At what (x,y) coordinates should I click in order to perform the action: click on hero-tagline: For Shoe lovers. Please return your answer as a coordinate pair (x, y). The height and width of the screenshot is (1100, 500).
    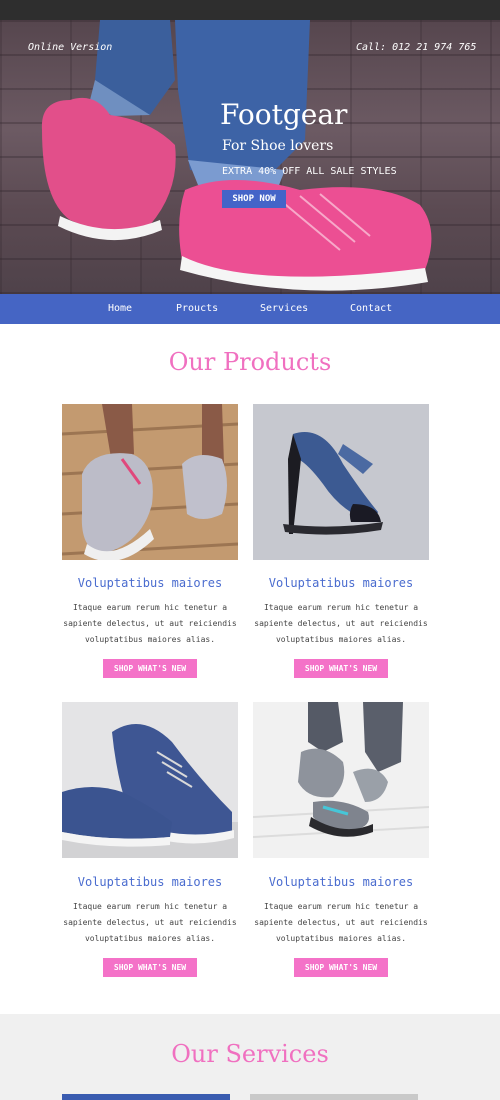
    Looking at the image, I should click on (278, 146).